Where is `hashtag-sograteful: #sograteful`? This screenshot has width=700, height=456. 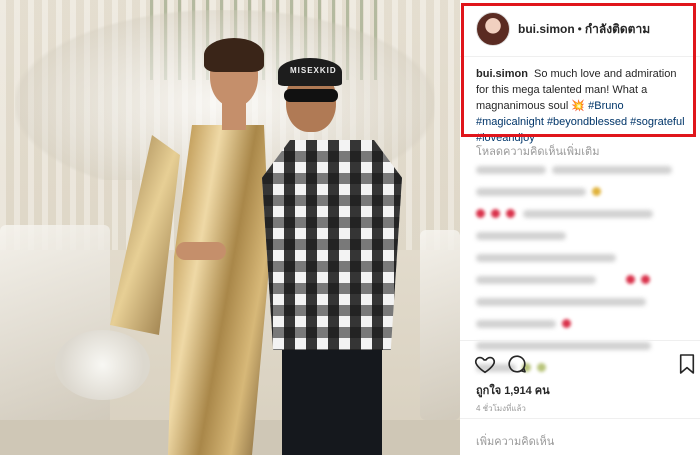 hashtag-sograteful: #sograteful is located at coordinates (657, 122).